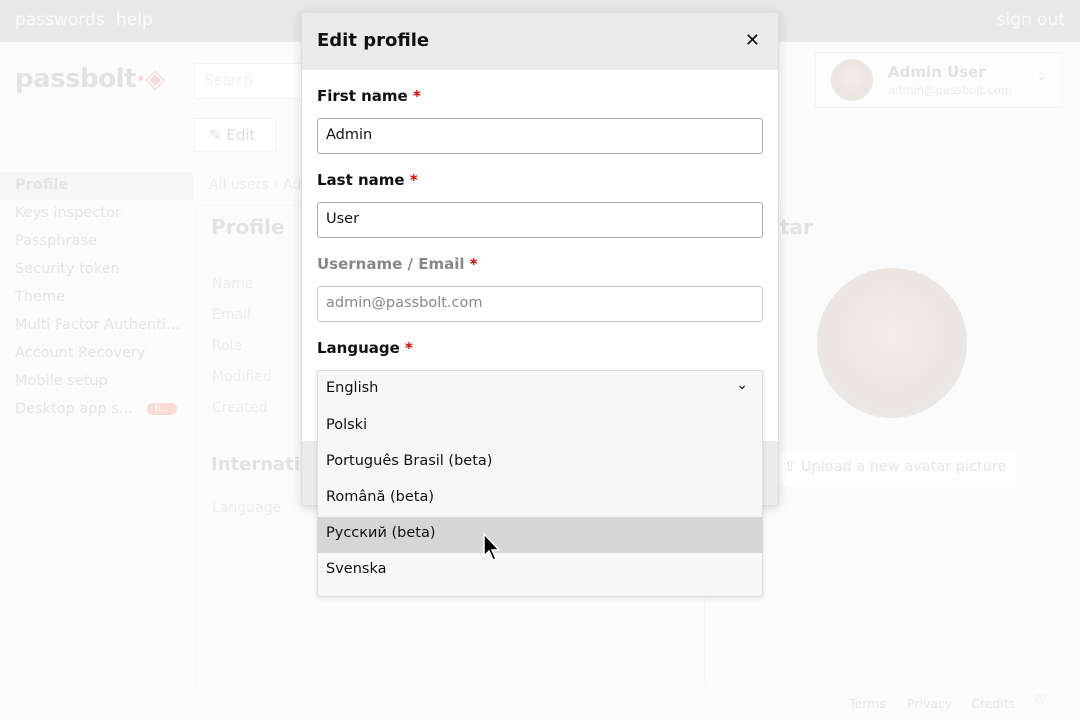 The image size is (1080, 720). What do you see at coordinates (892, 343) in the screenshot?
I see `avatar-picture` at bounding box center [892, 343].